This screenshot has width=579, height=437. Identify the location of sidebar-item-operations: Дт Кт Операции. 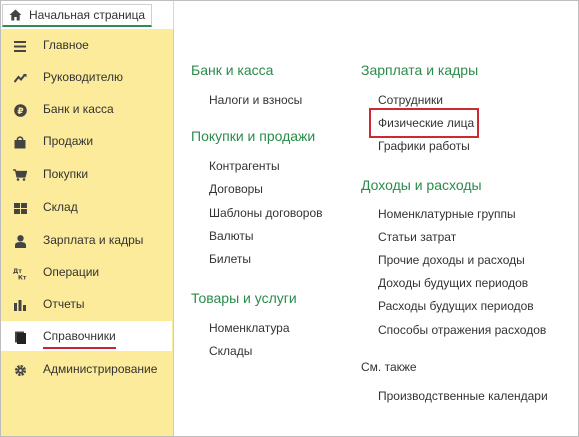
(86, 272).